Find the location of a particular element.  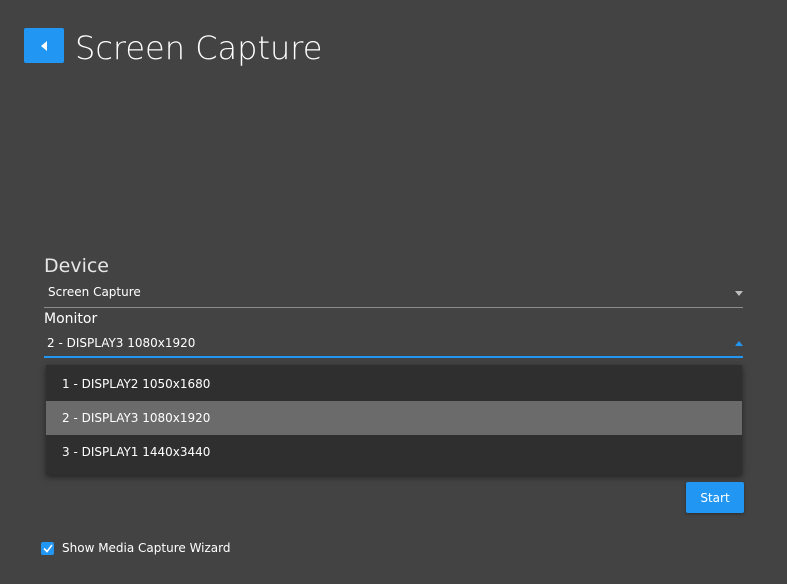

monitor-label: Monitor is located at coordinates (71, 319).